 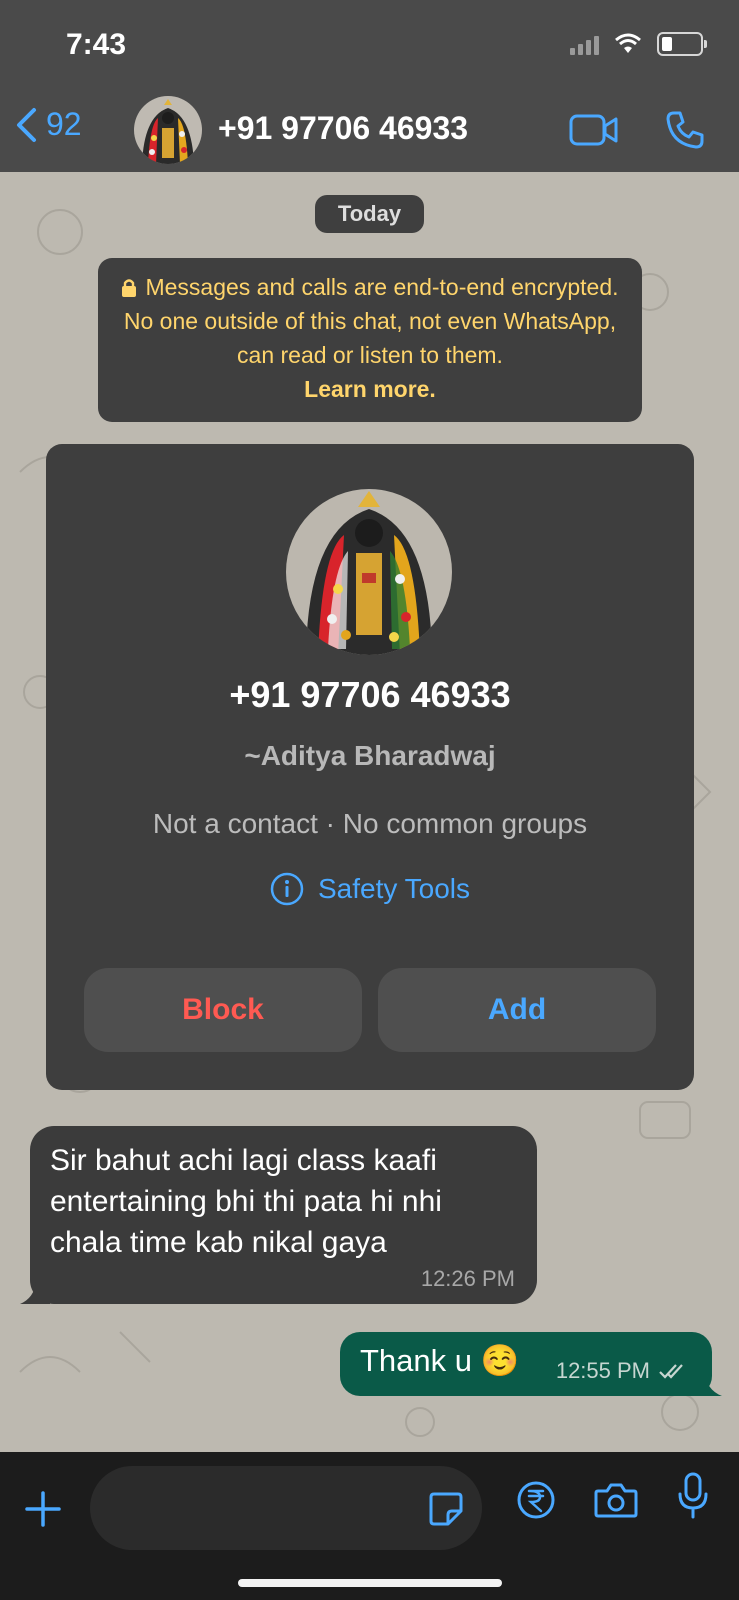 I want to click on mic-icon, so click(x=693, y=1496).